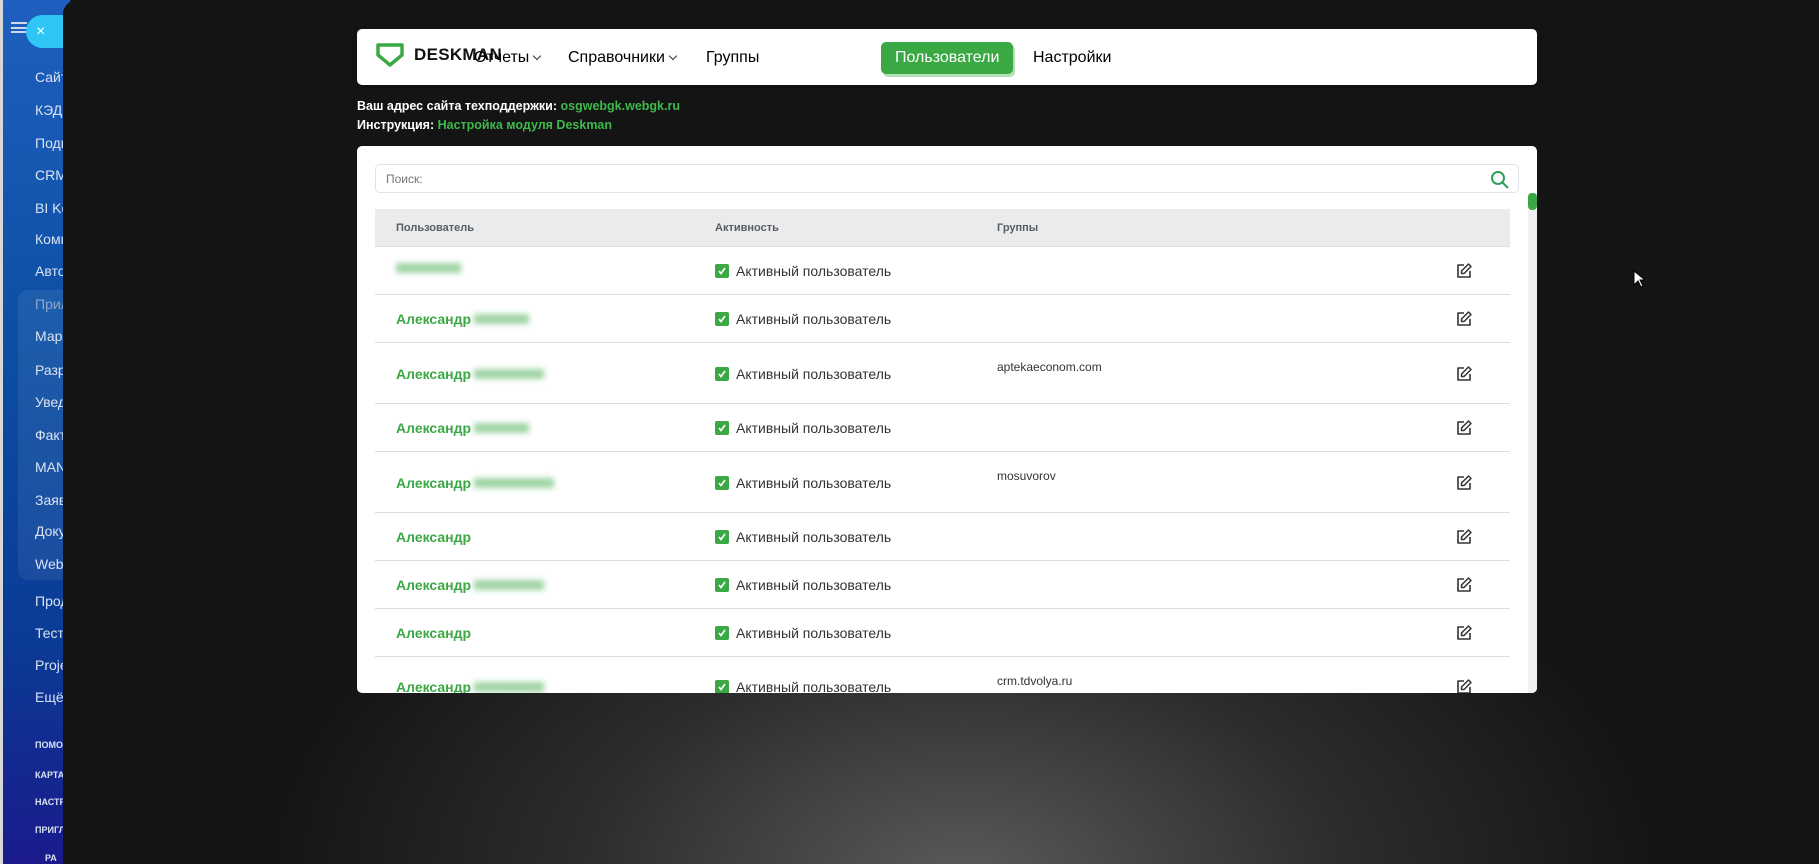 This screenshot has height=864, width=1819. I want to click on search-field, so click(947, 178).